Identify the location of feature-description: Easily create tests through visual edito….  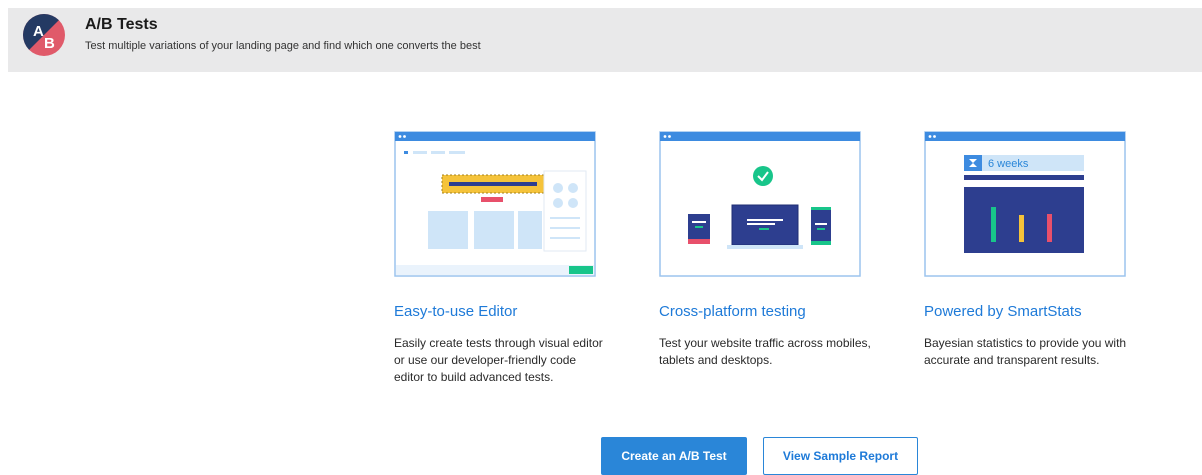
(498, 360).